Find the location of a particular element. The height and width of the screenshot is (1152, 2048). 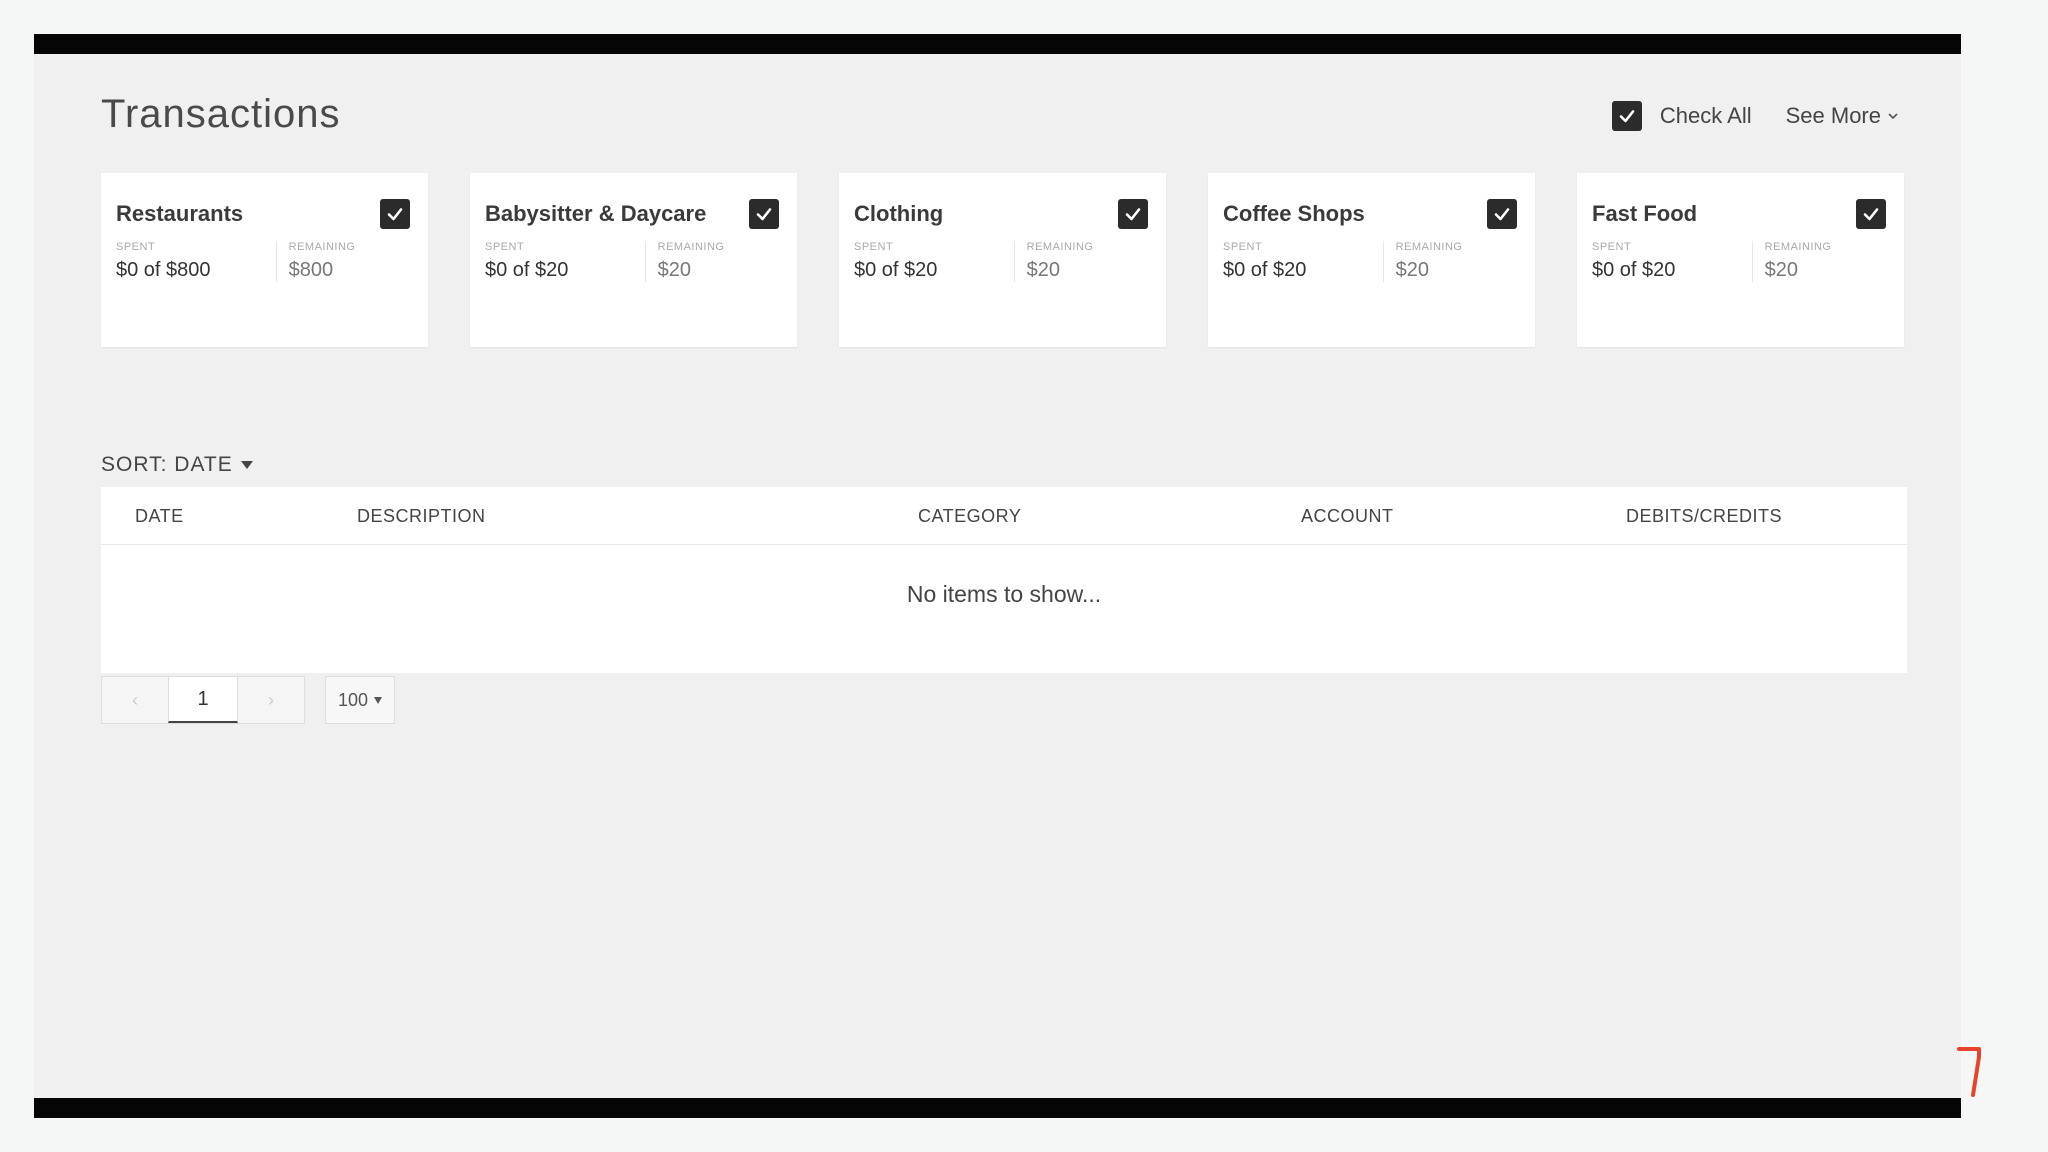

see-more-button: See More is located at coordinates (1842, 116).